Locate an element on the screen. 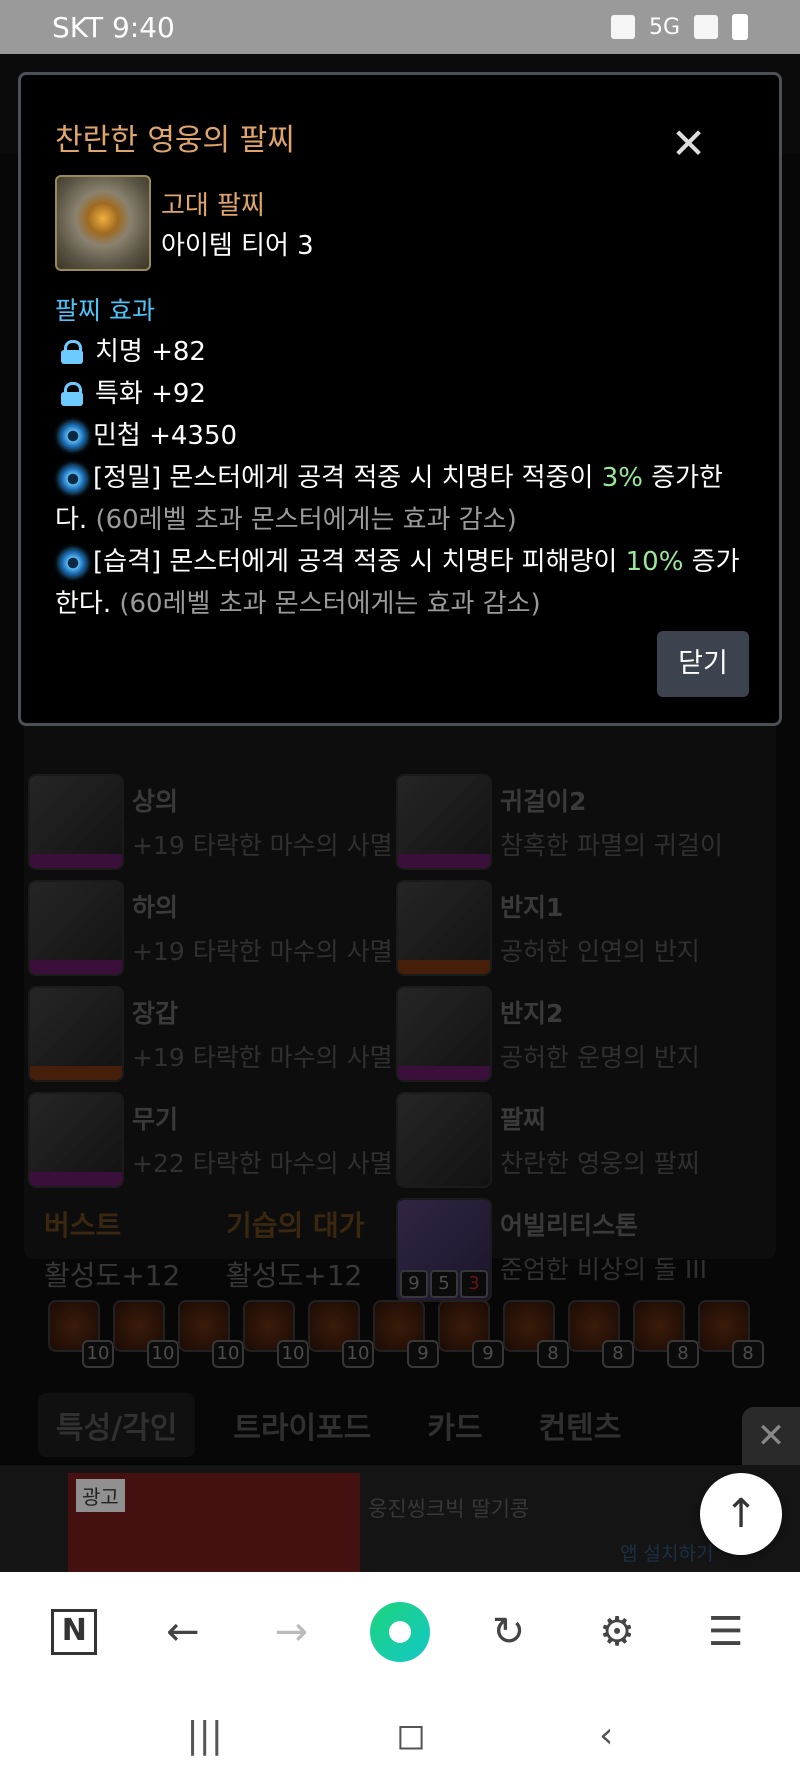 This screenshot has height=1778, width=800. menu-button: ☰ is located at coordinates (726, 1632).